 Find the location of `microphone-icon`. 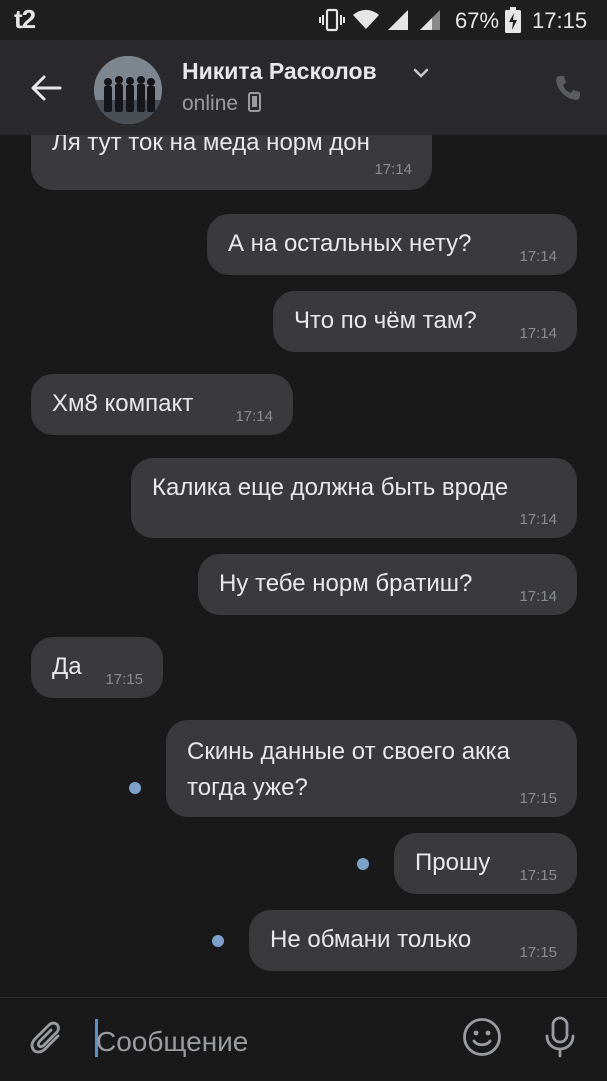

microphone-icon is located at coordinates (560, 1037).